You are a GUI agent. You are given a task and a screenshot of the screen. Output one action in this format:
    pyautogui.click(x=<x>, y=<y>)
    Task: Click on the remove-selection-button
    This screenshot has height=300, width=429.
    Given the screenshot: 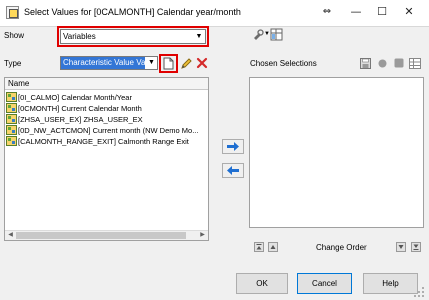 What is the action you would take?
    pyautogui.click(x=233, y=170)
    